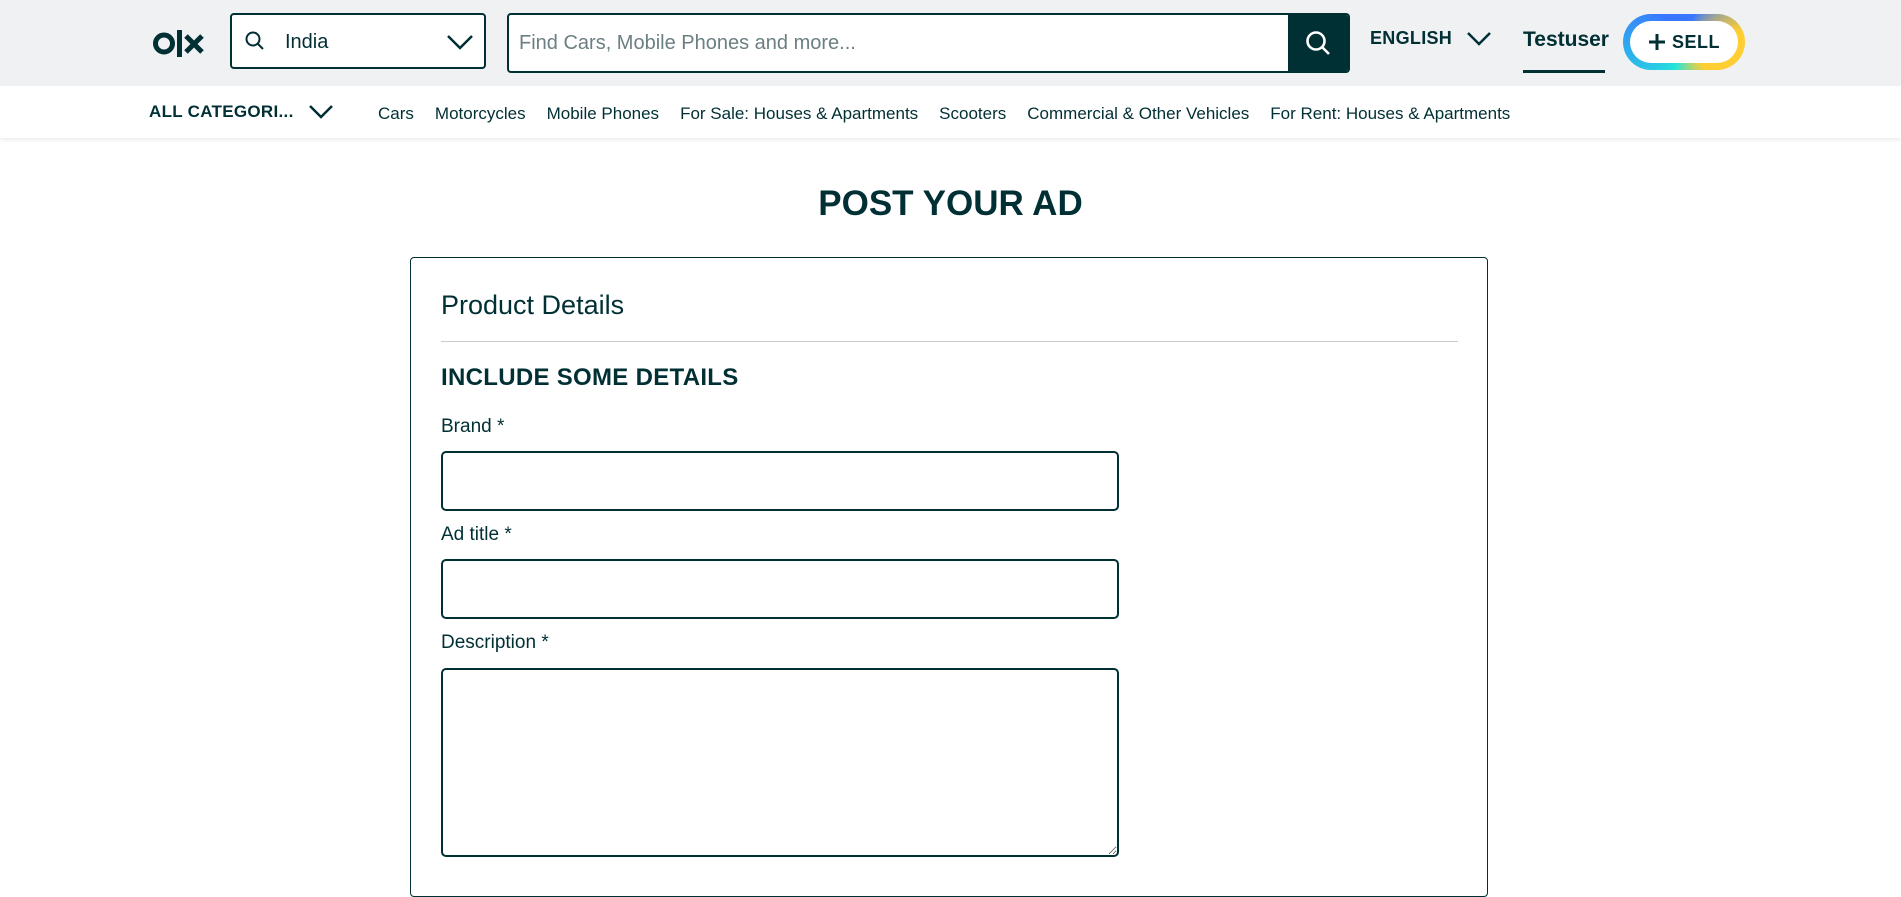 This screenshot has height=897, width=1901. I want to click on sell-label: SELL, so click(1695, 41).